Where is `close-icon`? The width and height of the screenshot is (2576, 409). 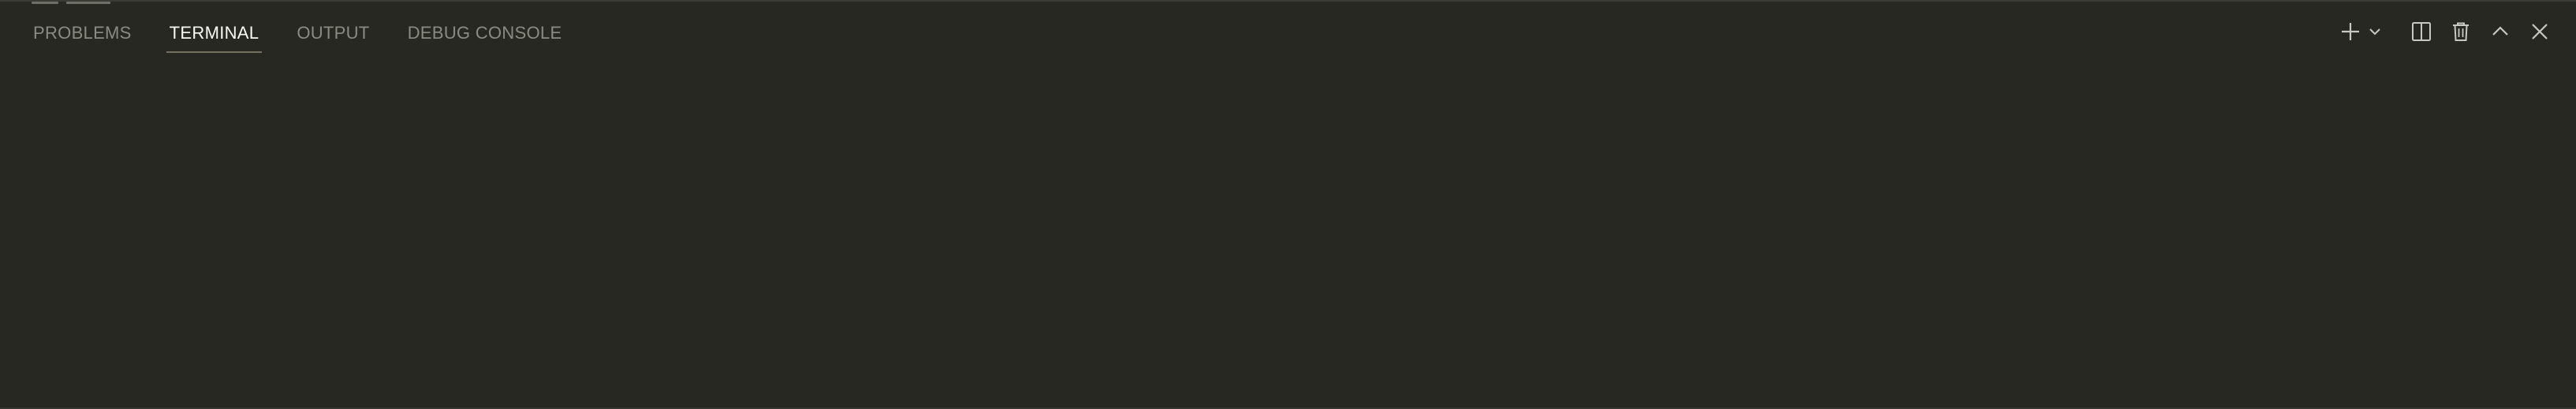 close-icon is located at coordinates (2540, 31).